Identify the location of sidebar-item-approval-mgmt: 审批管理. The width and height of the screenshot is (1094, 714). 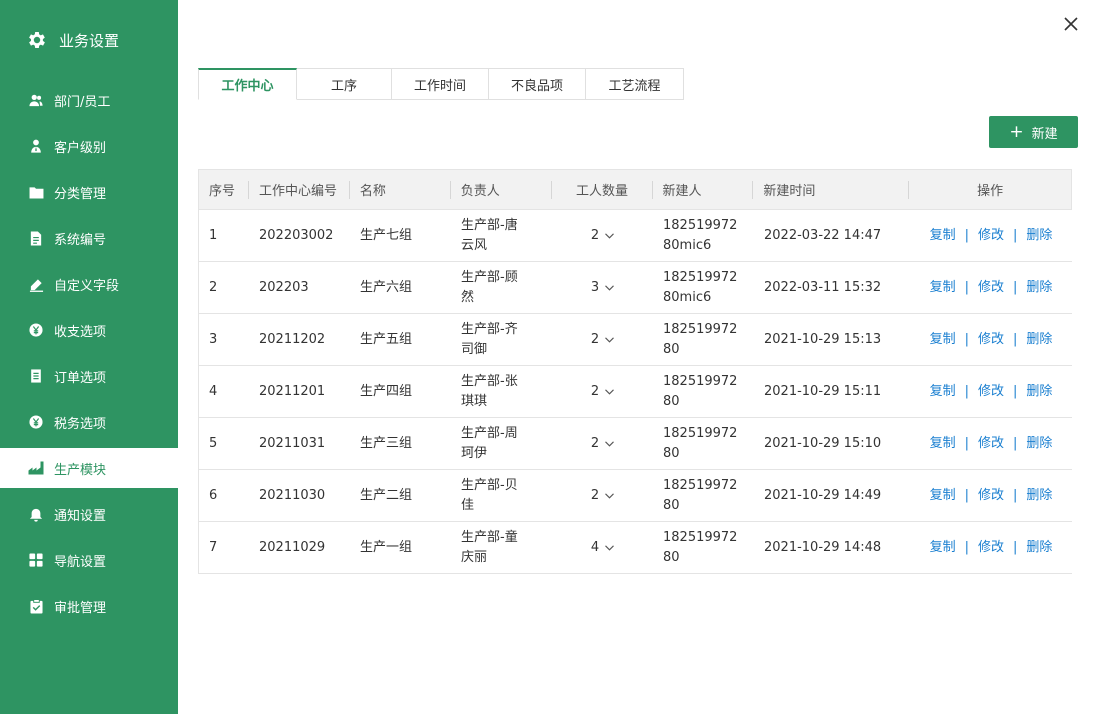
(89, 606).